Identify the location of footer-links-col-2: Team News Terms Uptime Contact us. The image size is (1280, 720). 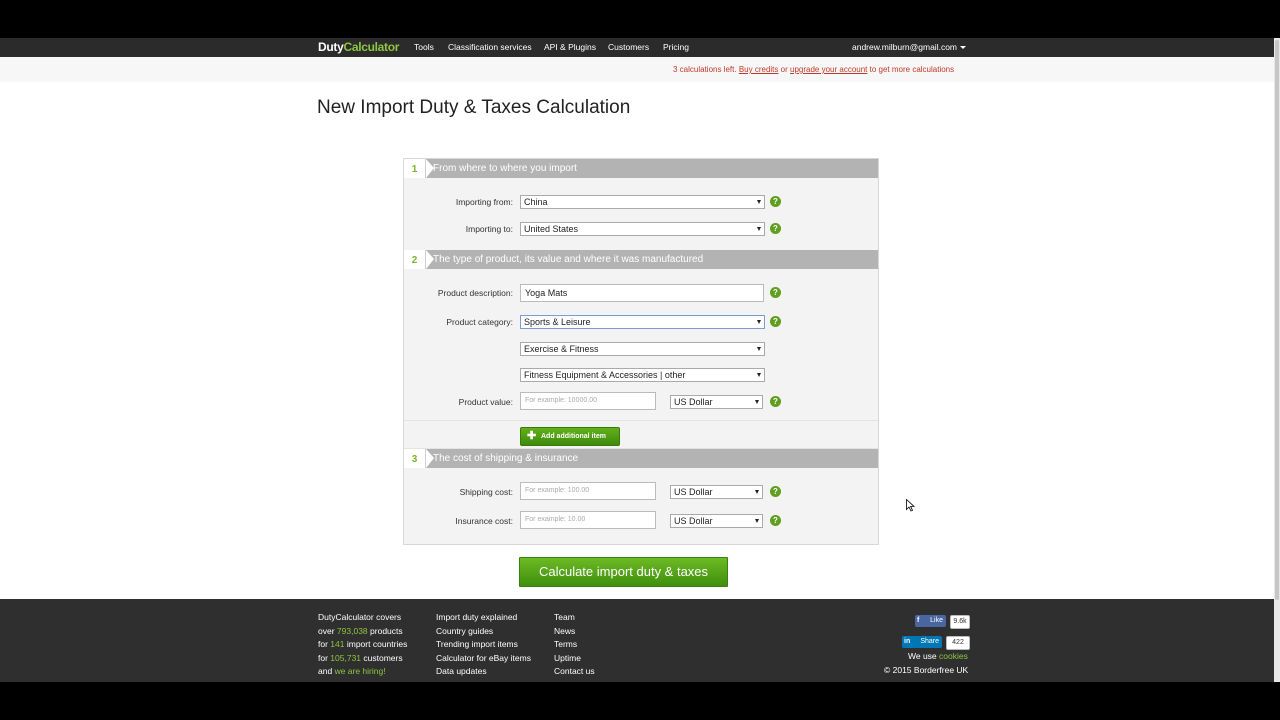
(574, 645).